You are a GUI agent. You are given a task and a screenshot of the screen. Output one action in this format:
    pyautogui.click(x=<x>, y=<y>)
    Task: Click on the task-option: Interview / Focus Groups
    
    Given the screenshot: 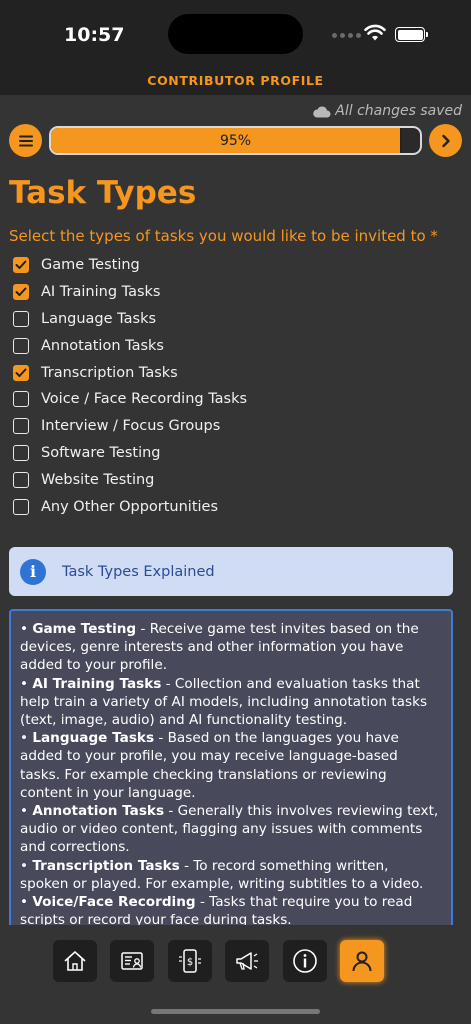 What is the action you would take?
    pyautogui.click(x=130, y=426)
    